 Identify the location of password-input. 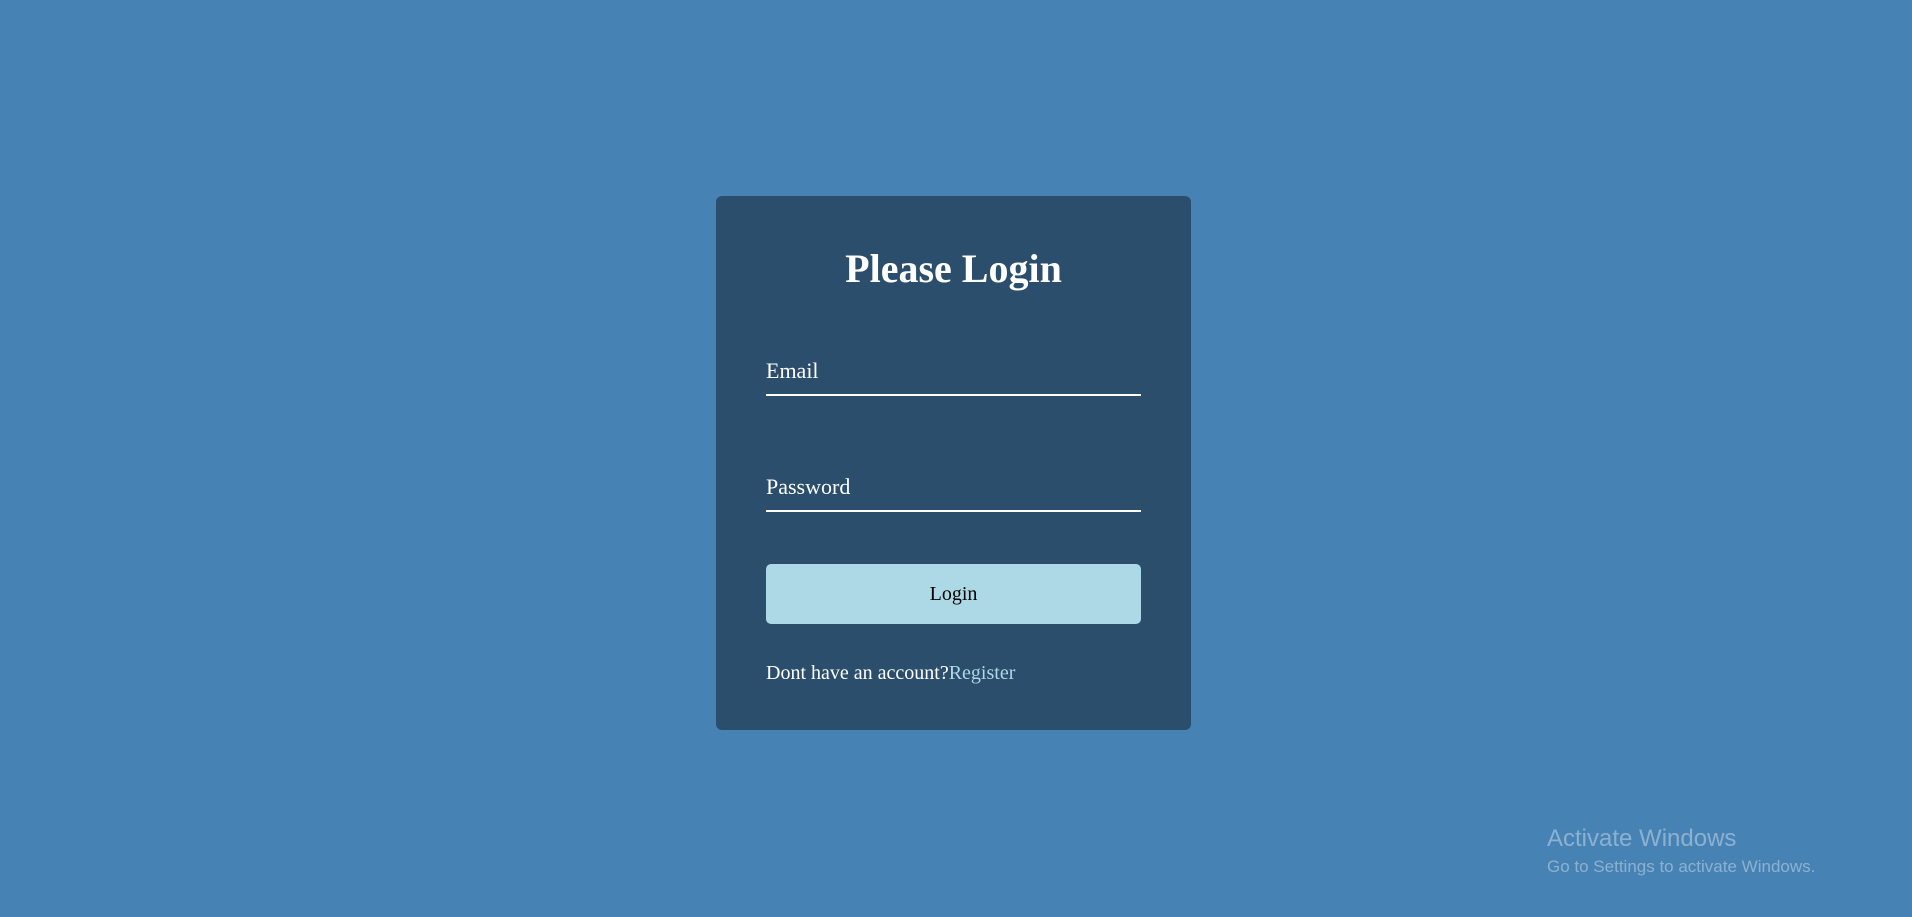
(953, 487).